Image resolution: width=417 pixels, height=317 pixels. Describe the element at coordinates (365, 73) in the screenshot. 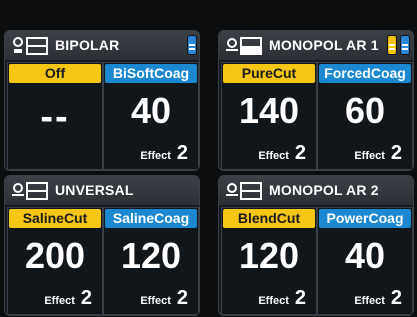

I see `coag-mode-button: ForcedCoag` at that location.